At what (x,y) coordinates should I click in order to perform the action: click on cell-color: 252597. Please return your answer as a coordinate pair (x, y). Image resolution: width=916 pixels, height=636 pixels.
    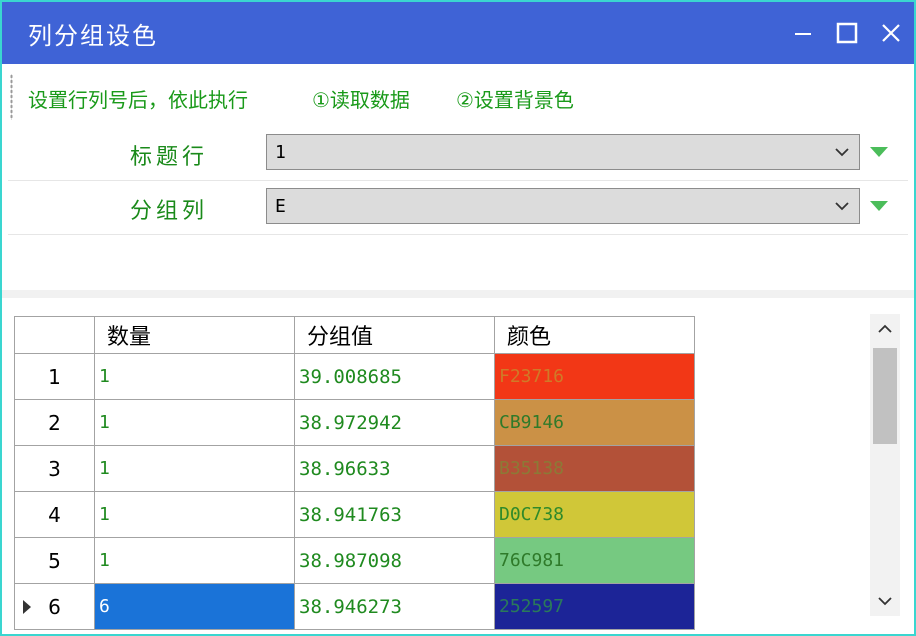
    Looking at the image, I should click on (594, 606).